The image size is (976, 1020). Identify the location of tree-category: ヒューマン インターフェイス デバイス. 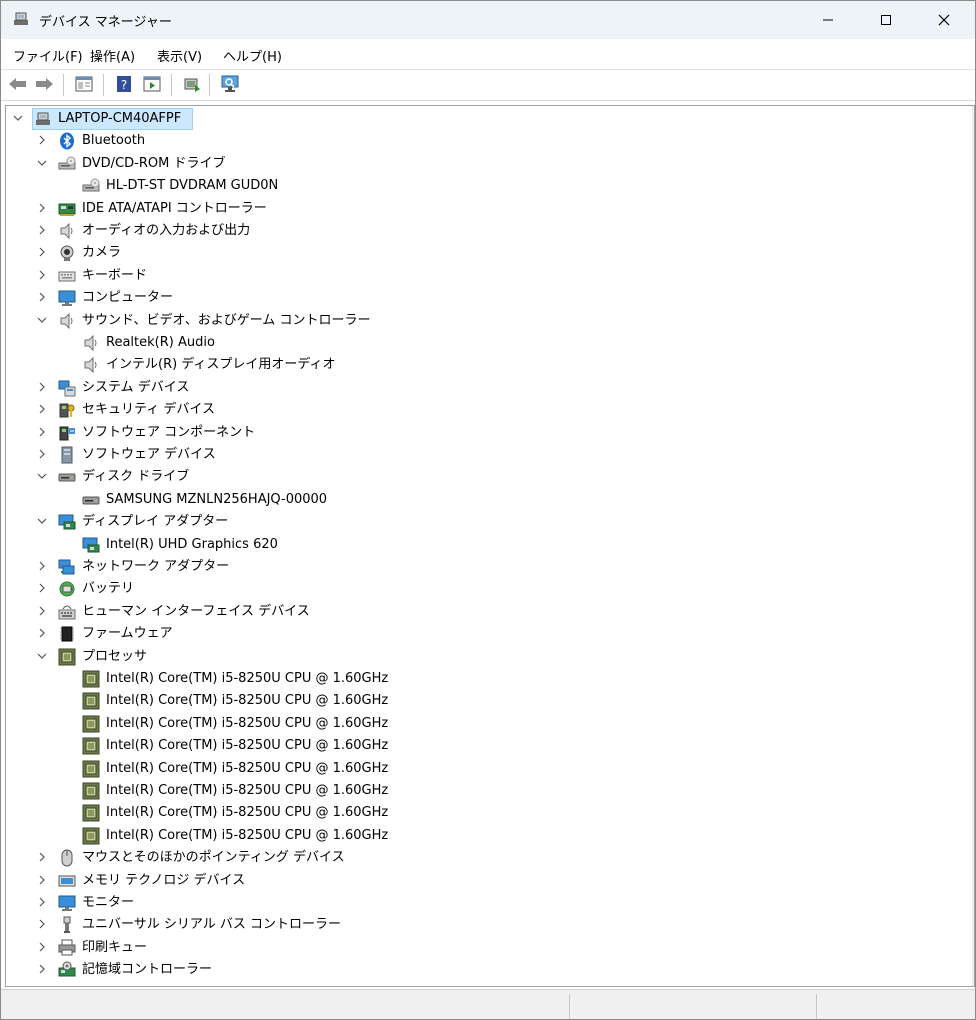
(476, 612).